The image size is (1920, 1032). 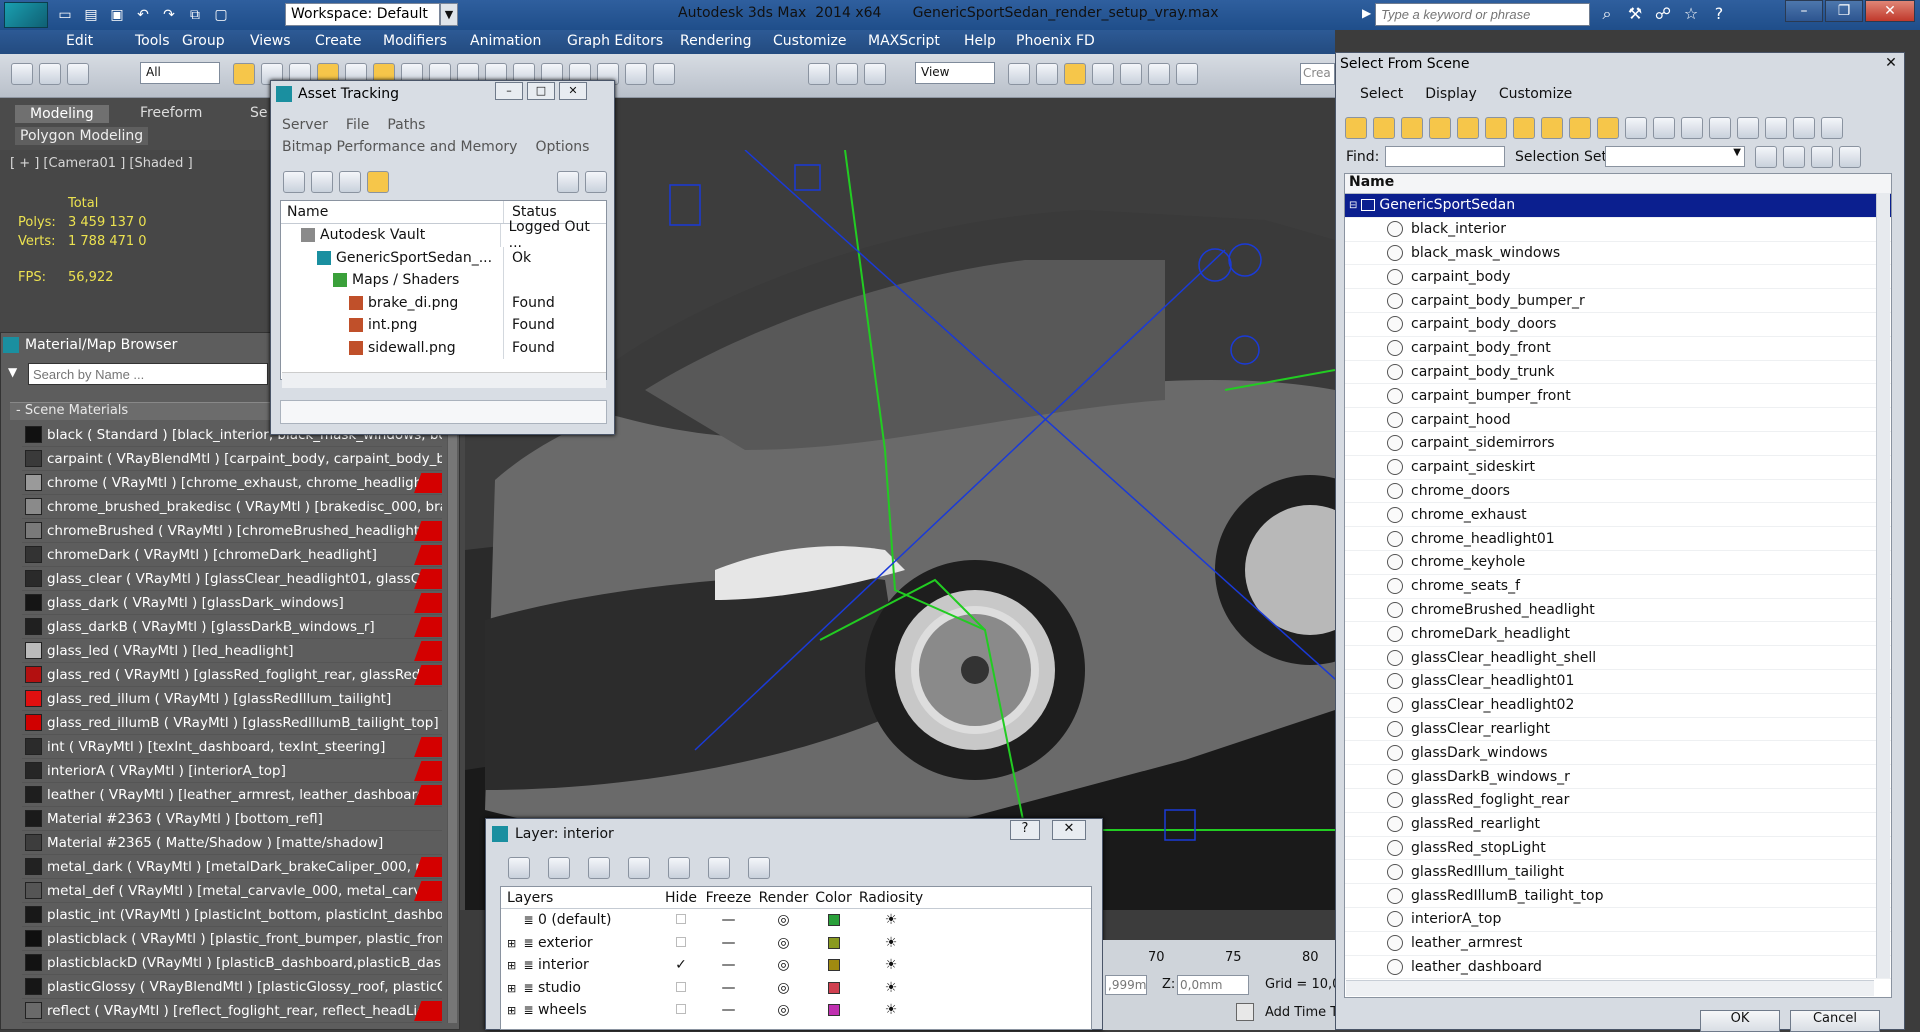 What do you see at coordinates (1832, 128) in the screenshot?
I see `list-options-icon` at bounding box center [1832, 128].